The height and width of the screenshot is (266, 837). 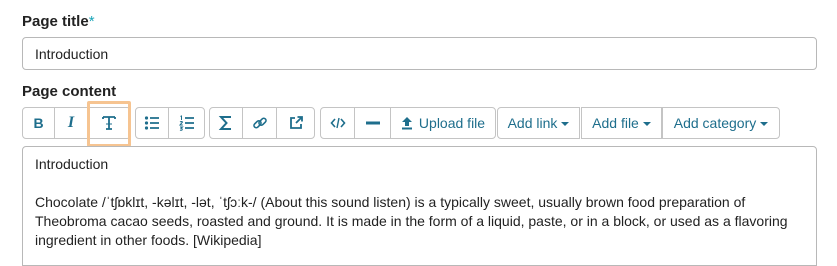 I want to click on bold-button: B, so click(x=38, y=123).